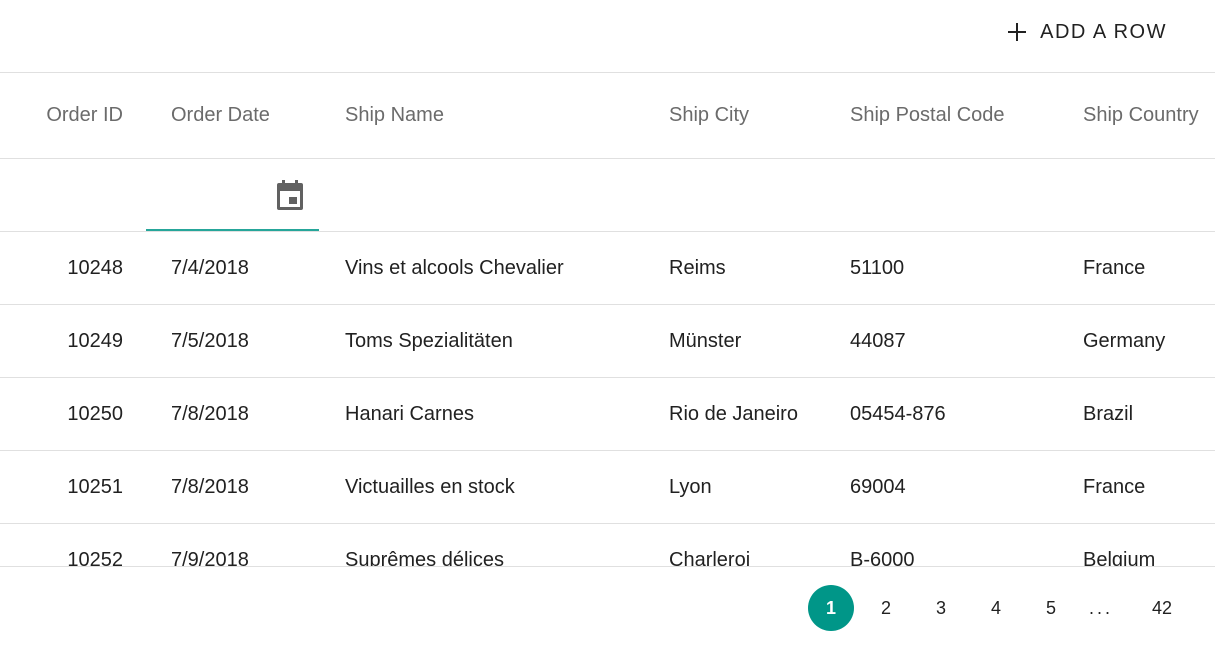  What do you see at coordinates (246, 341) in the screenshot?
I see `order-date-cell: 7/5/2018` at bounding box center [246, 341].